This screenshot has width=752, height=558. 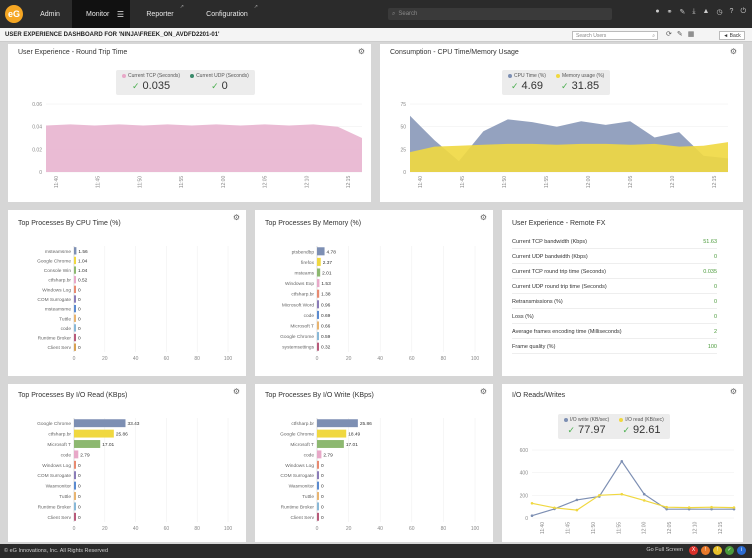 What do you see at coordinates (719, 12) in the screenshot?
I see `clock-icon: ◷` at bounding box center [719, 12].